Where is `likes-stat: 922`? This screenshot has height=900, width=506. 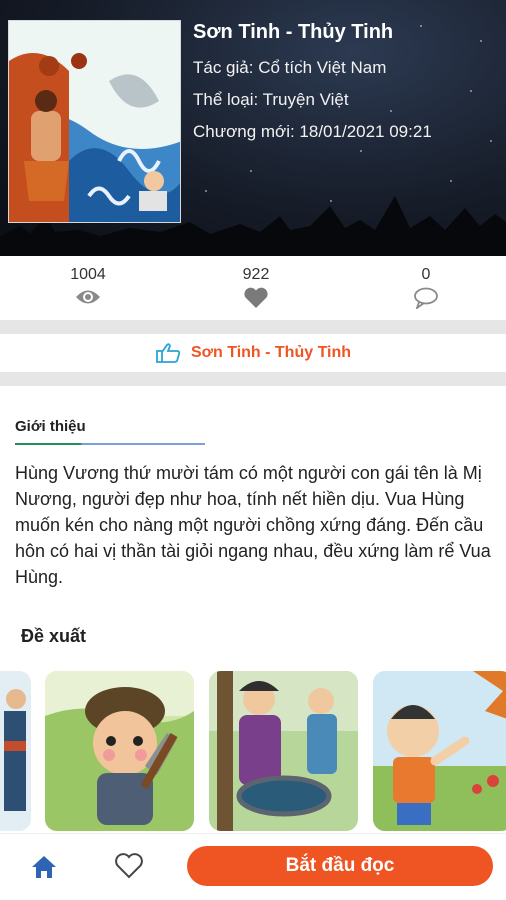
likes-stat: 922 is located at coordinates (256, 287).